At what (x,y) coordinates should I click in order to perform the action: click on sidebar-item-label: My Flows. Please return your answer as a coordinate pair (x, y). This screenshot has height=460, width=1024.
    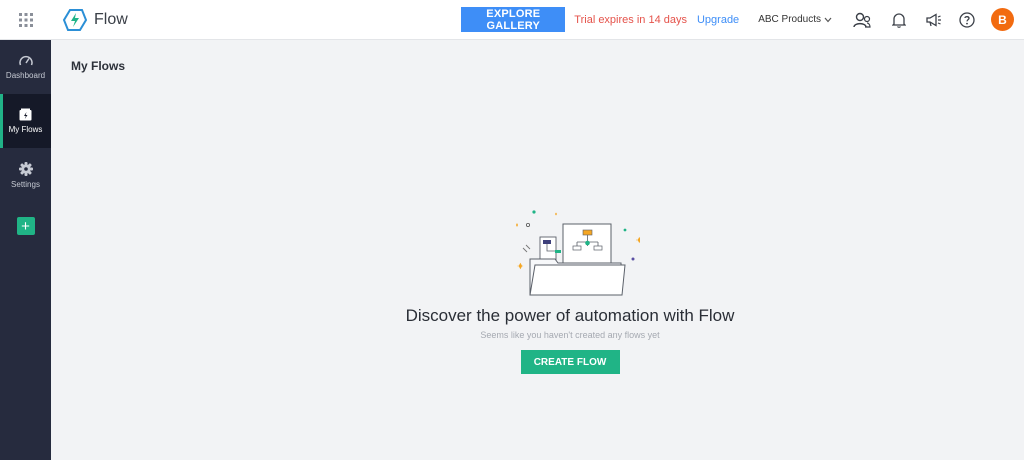
    Looking at the image, I should click on (25, 129).